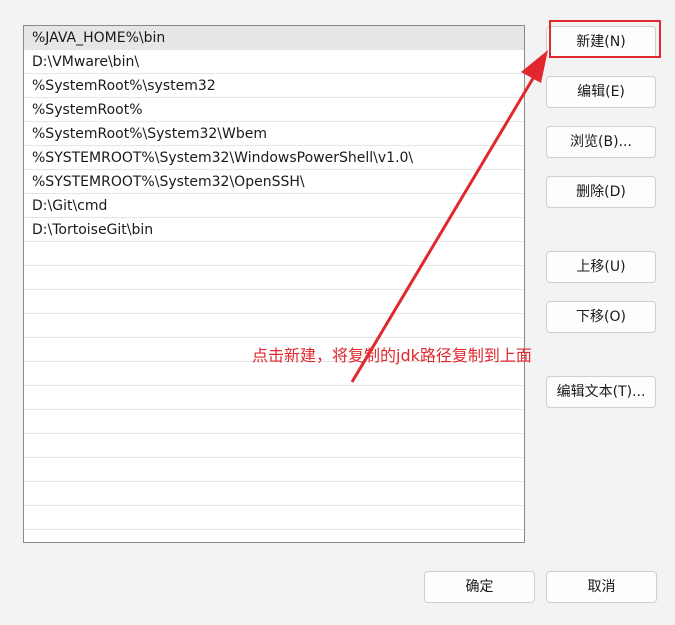 The width and height of the screenshot is (675, 625). Describe the element at coordinates (601, 317) in the screenshot. I see `move-down-button: 下移(O)` at that location.